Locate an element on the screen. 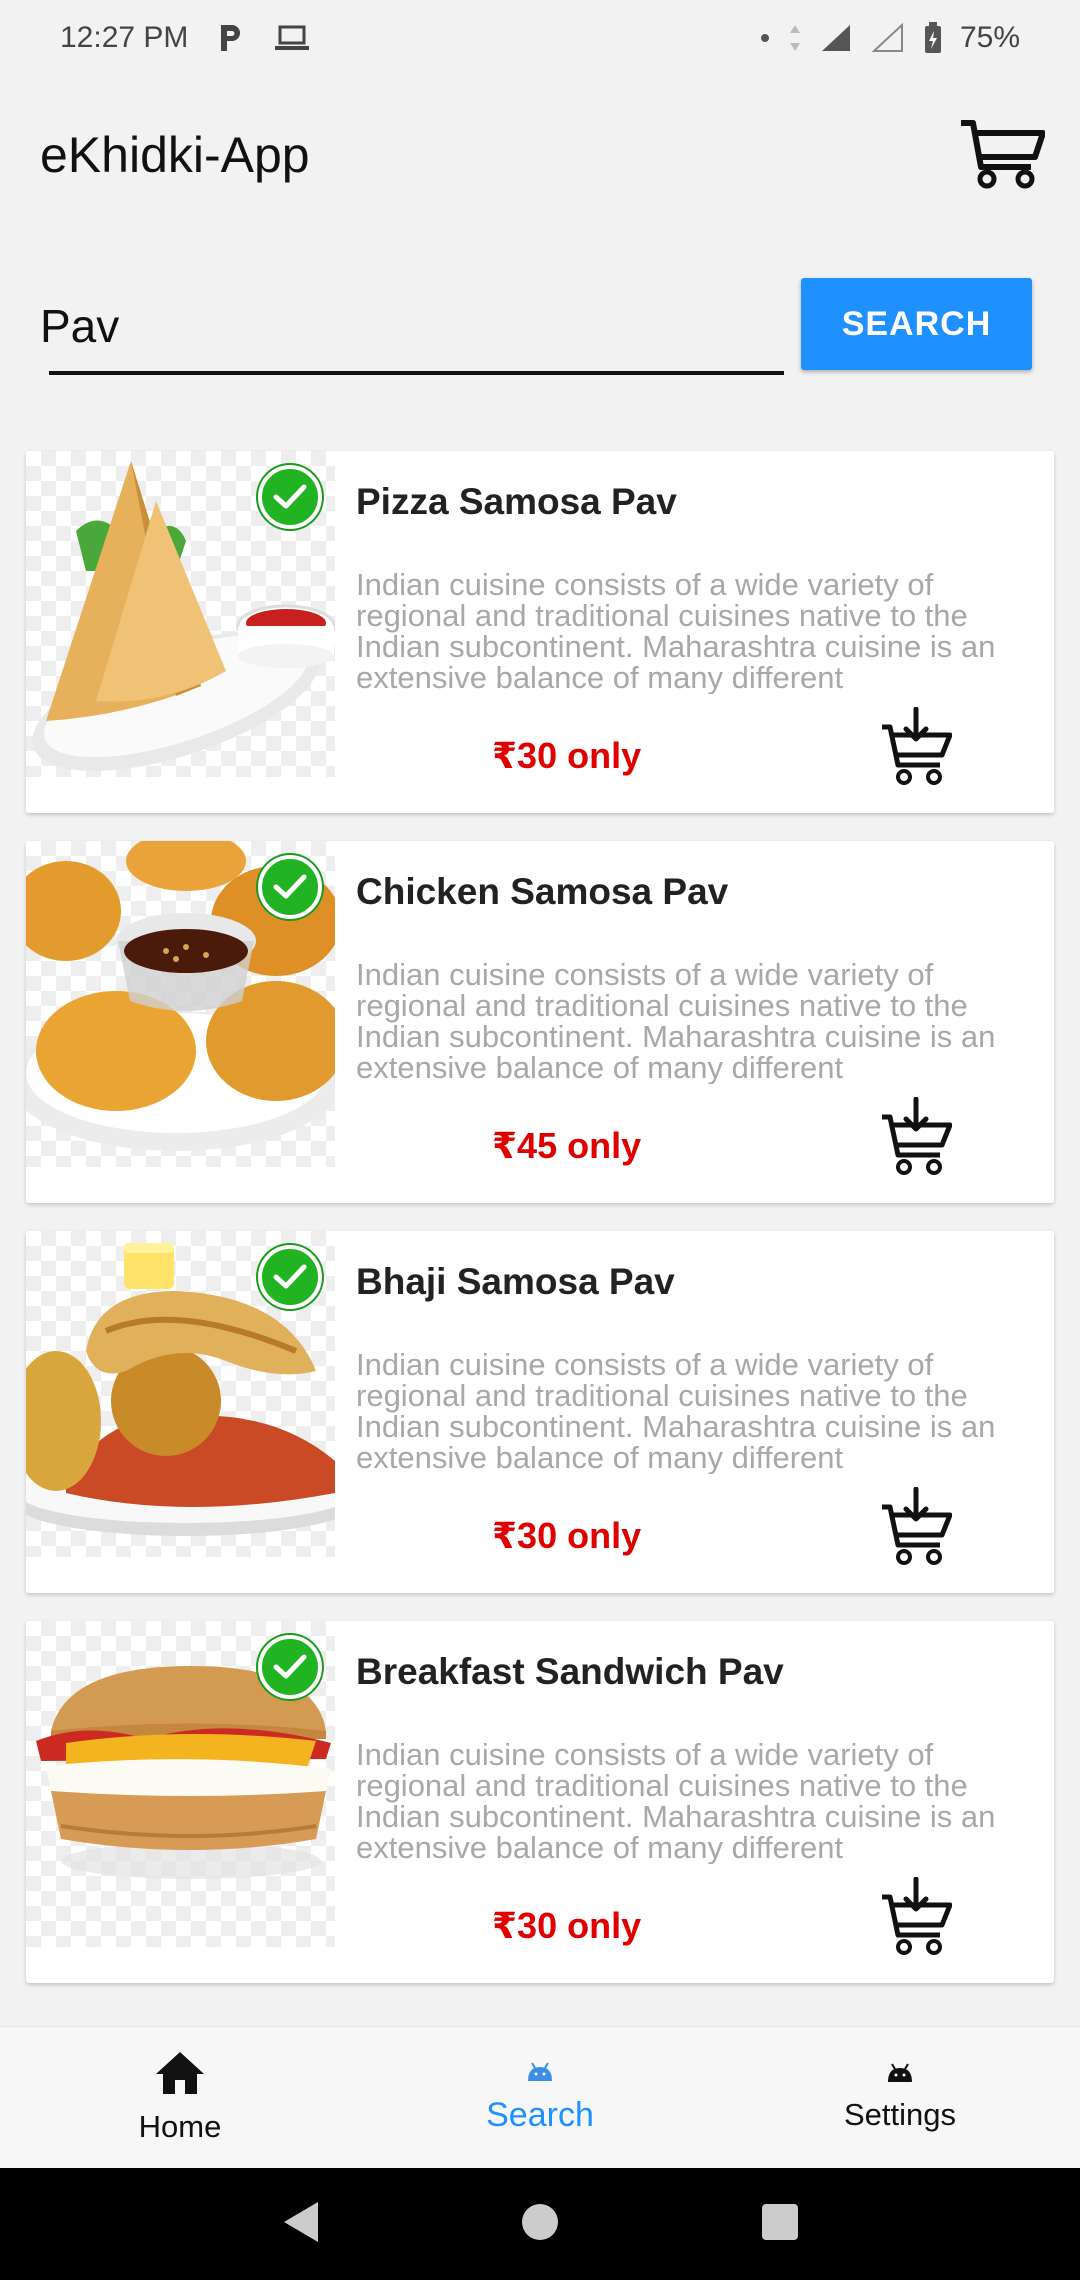 Image resolution: width=1080 pixels, height=2280 pixels. nav-home: Home is located at coordinates (180, 2097).